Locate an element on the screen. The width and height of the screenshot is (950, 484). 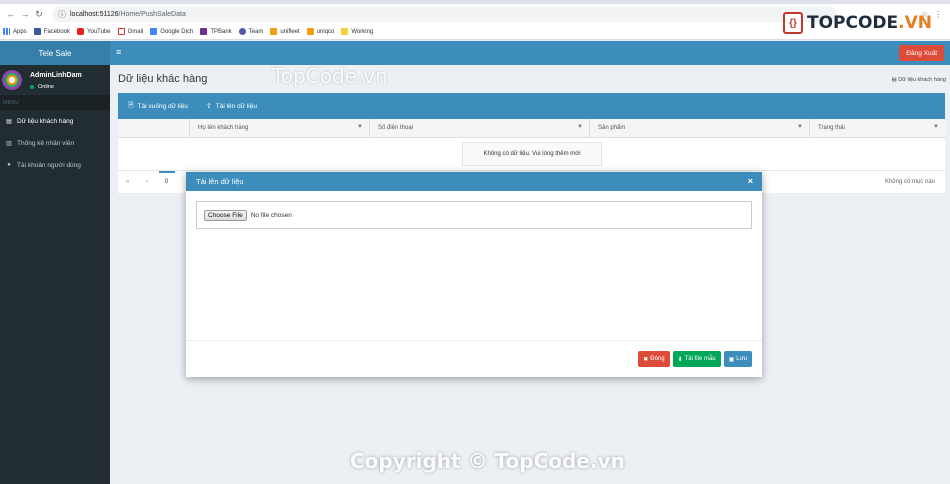
file-status: No file chosen is located at coordinates (271, 215).